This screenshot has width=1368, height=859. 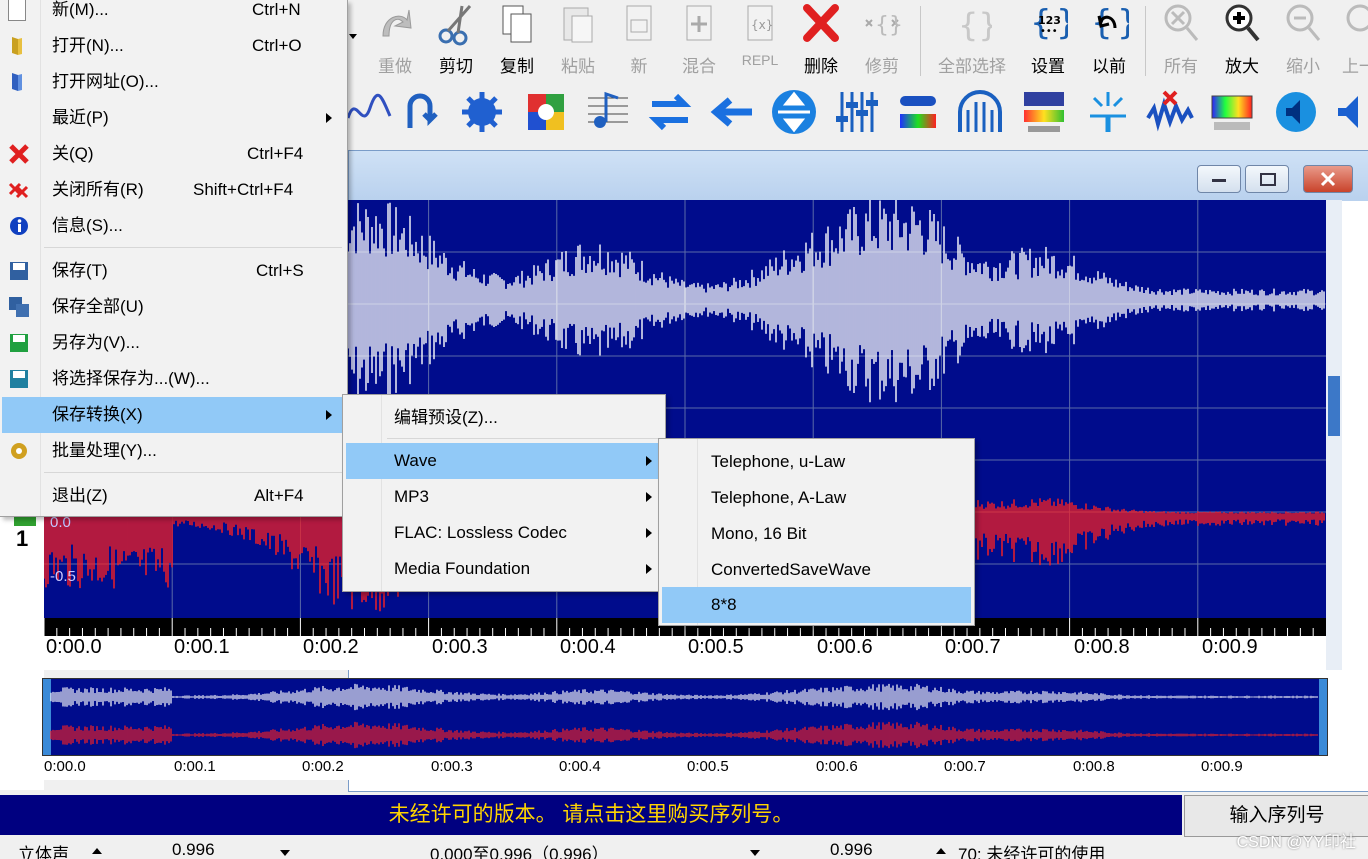 I want to click on save-selection-icon, so click(x=19, y=379).